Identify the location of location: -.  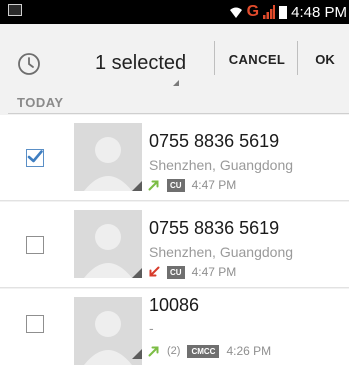
(151, 328).